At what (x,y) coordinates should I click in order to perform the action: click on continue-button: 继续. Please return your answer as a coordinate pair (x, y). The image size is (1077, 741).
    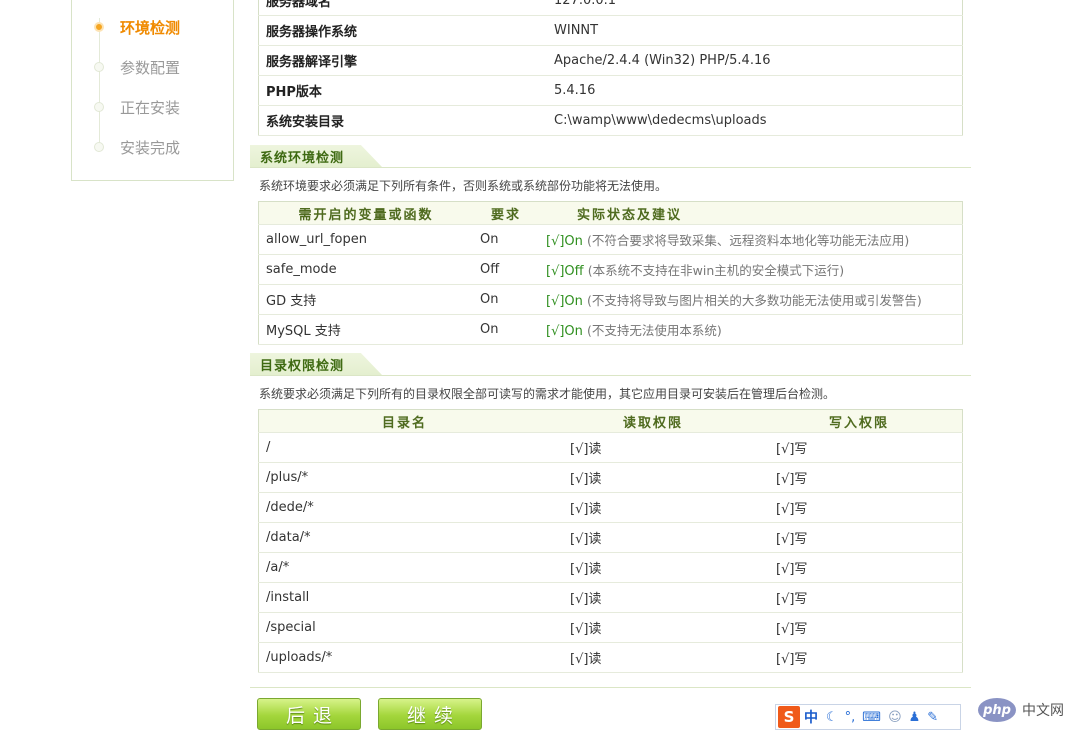
    Looking at the image, I should click on (430, 714).